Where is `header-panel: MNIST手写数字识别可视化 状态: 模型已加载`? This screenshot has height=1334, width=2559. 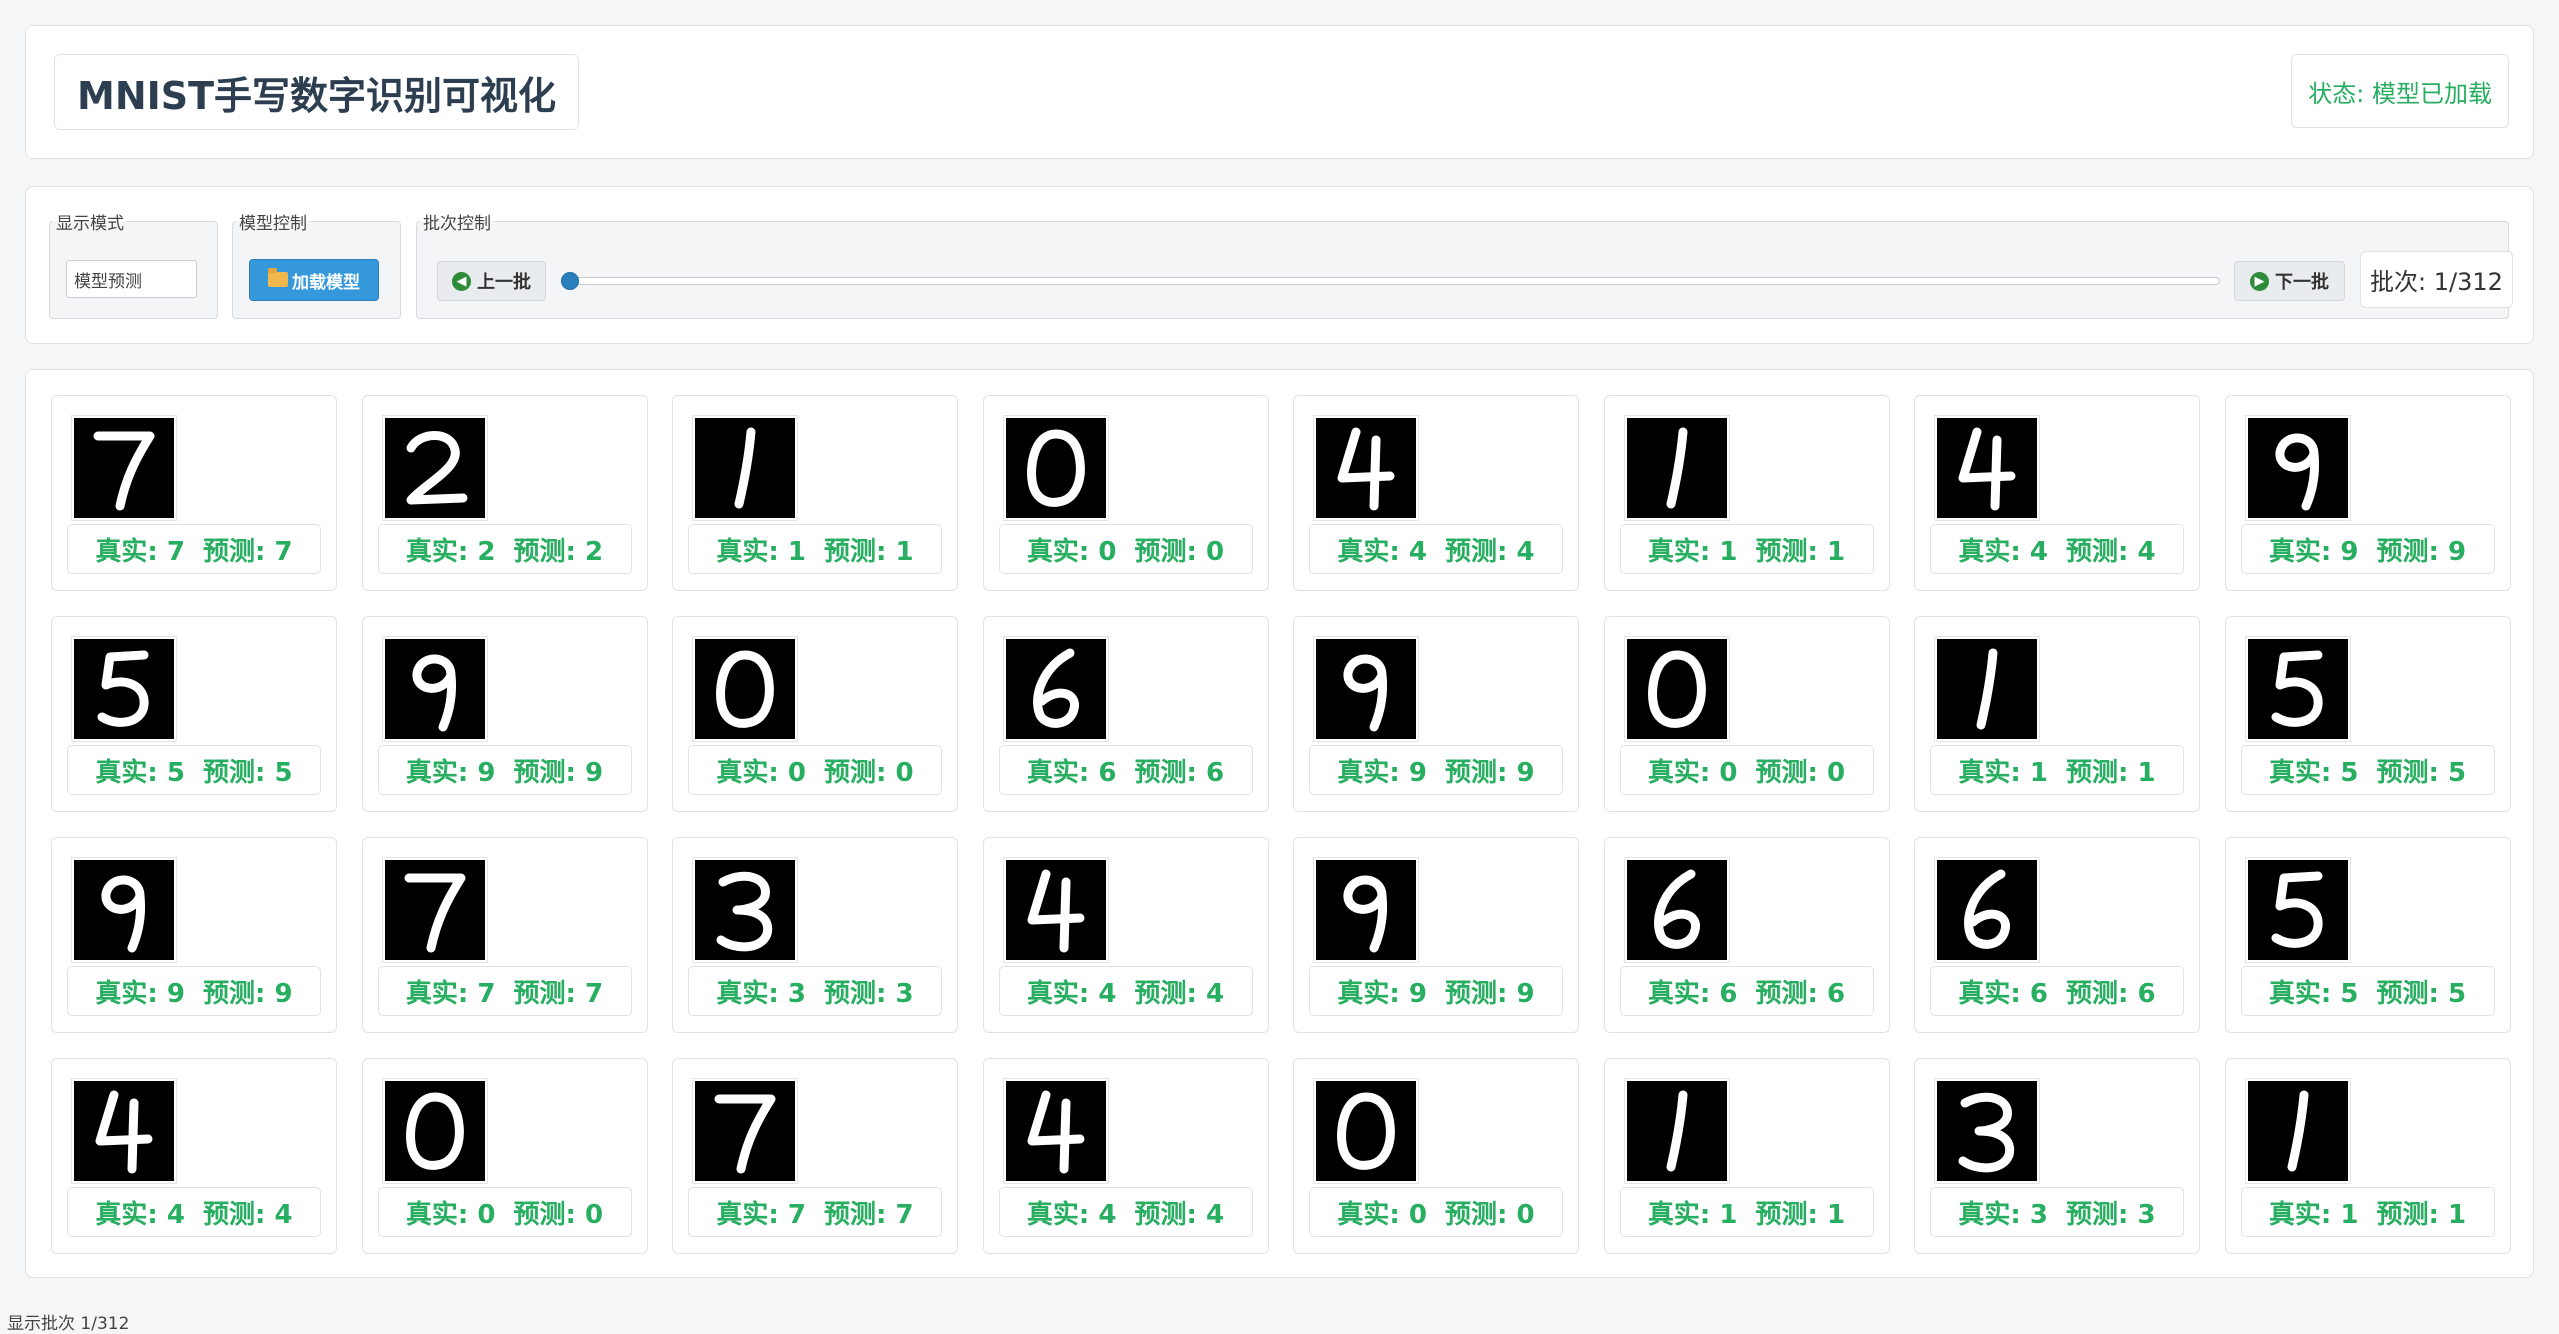 header-panel: MNIST手写数字识别可视化 状态: 模型已加载 is located at coordinates (1279, 92).